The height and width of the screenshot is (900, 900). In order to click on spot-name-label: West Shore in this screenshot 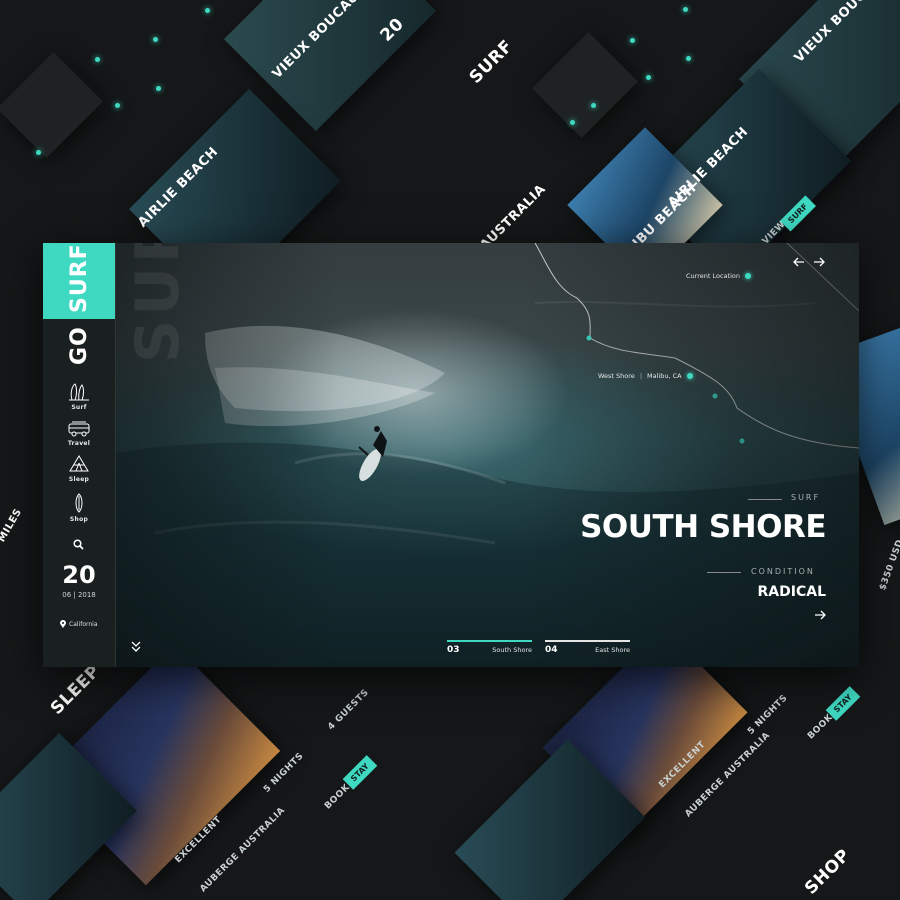, I will do `click(616, 376)`.